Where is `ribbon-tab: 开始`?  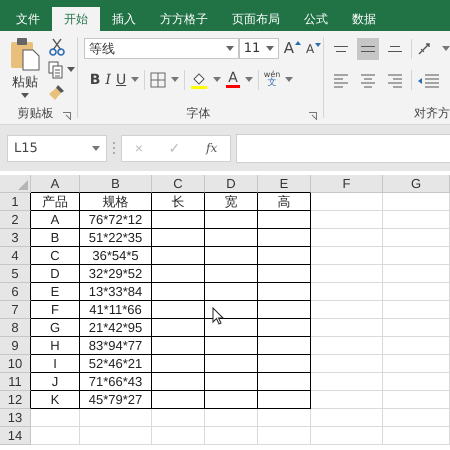 ribbon-tab: 开始 is located at coordinates (76, 19).